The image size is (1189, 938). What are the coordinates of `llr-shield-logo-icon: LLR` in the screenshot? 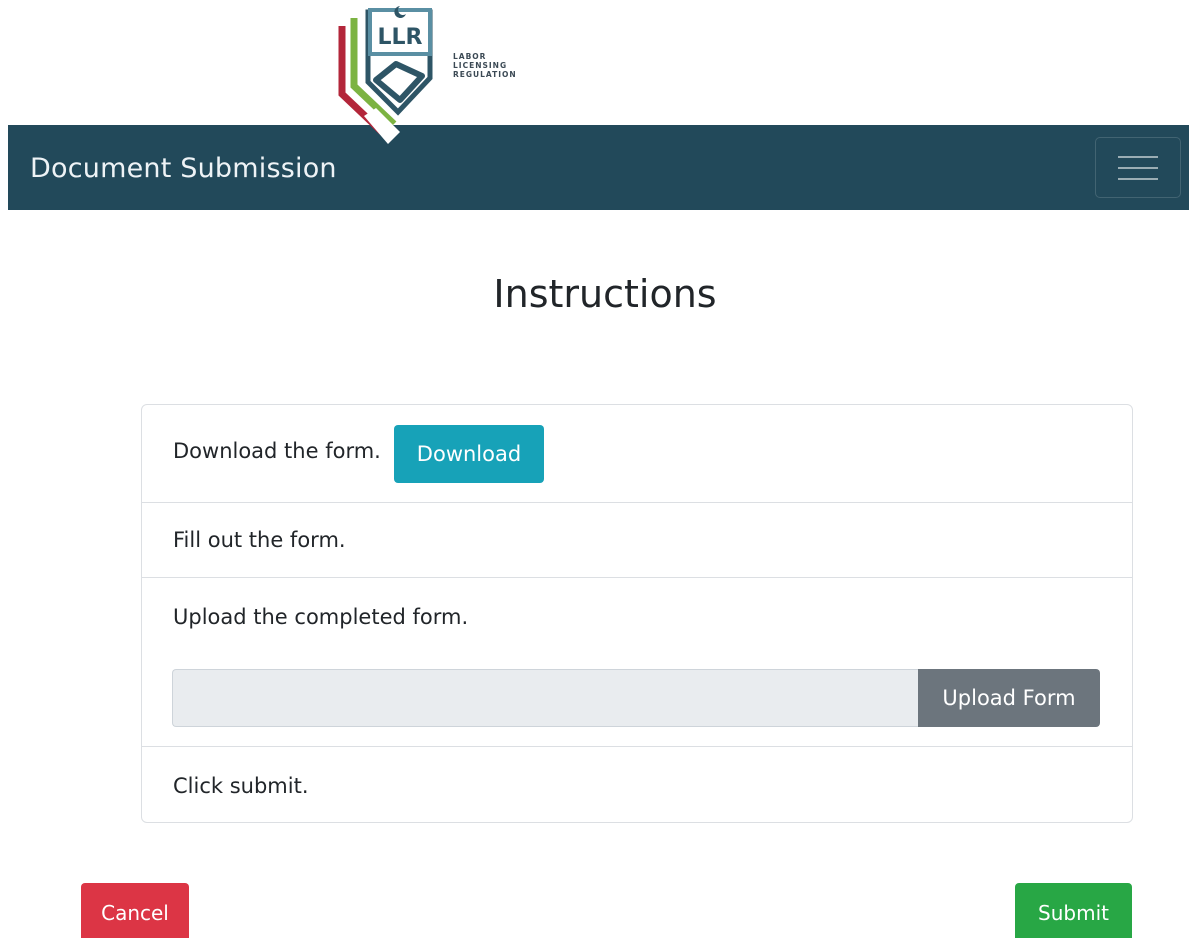 It's located at (385, 75).